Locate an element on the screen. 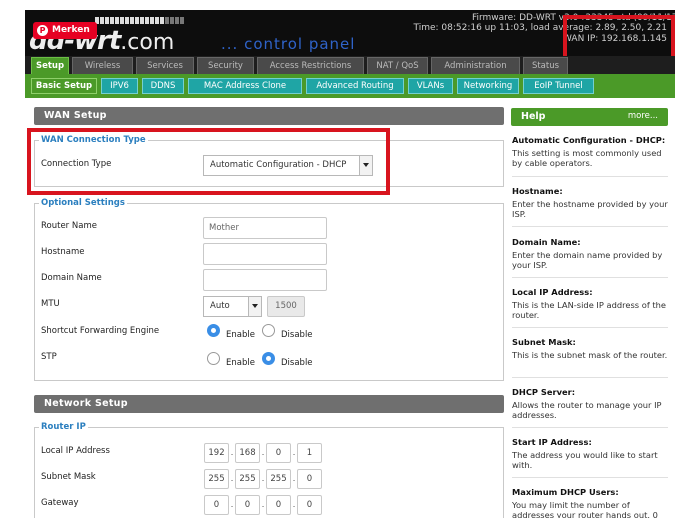 The width and height of the screenshot is (675, 518). gateway-label: Gateway is located at coordinates (60, 503).